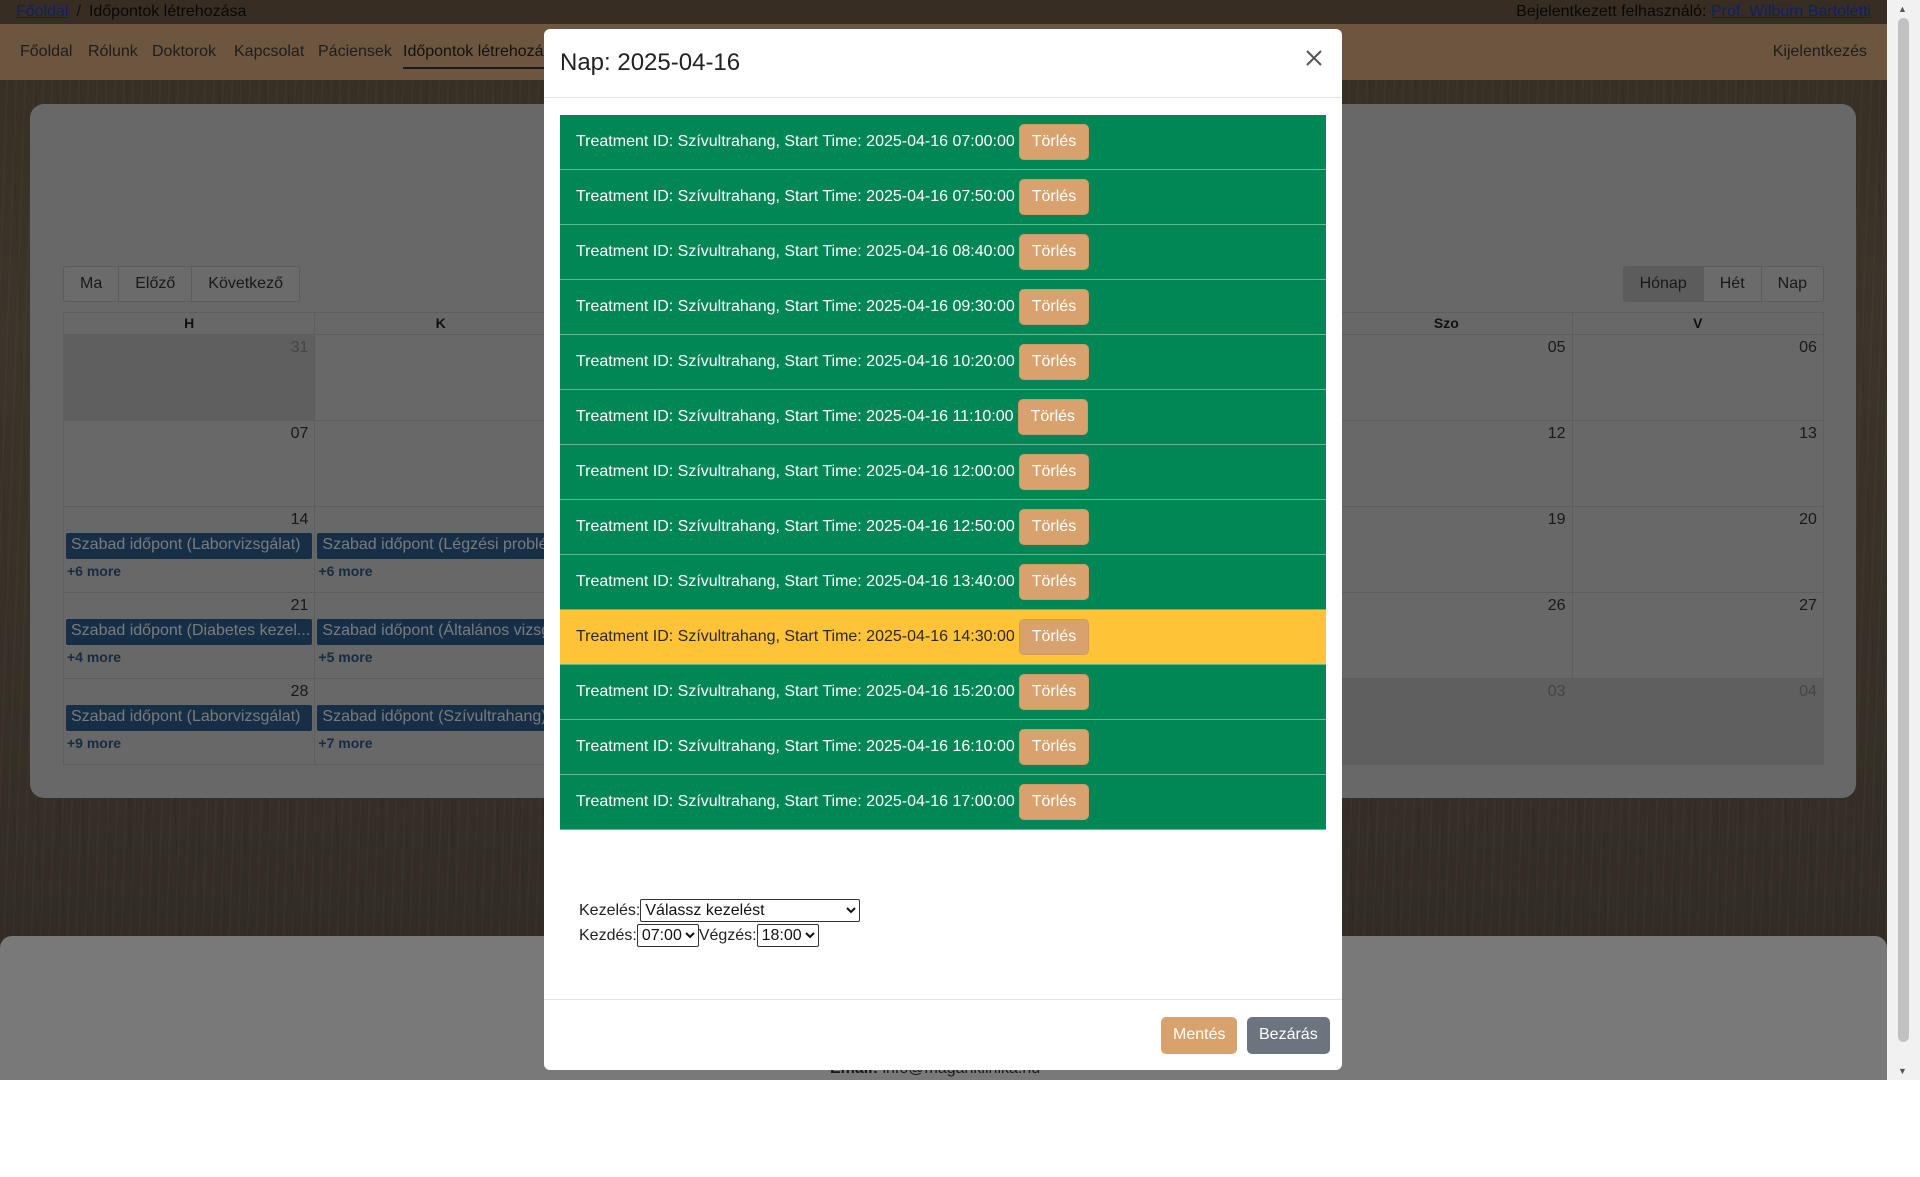 This screenshot has height=1177, width=1920. I want to click on scrollbar-thumb, so click(1903, 530).